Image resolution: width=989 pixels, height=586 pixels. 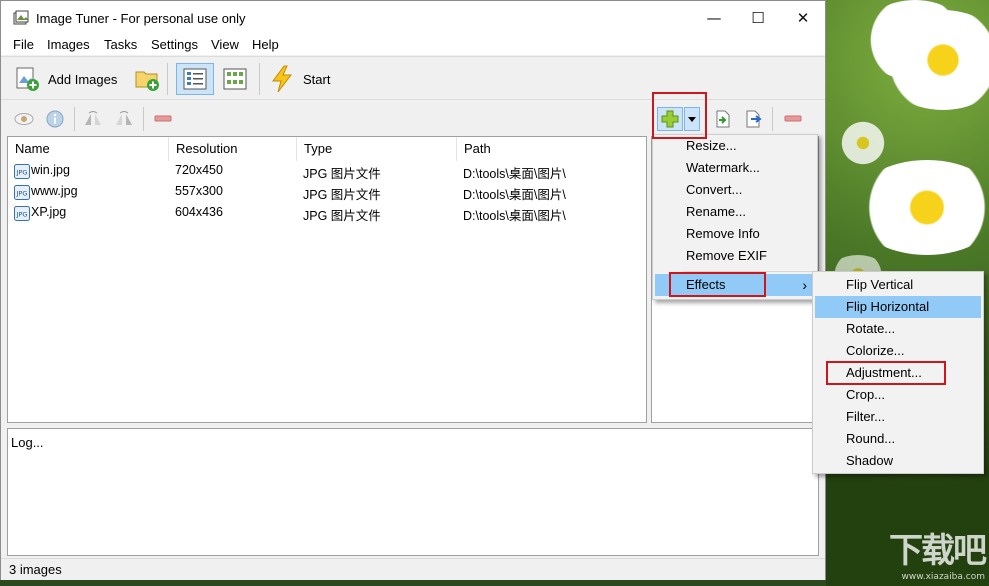 I want to click on add-task-icon, so click(x=670, y=119).